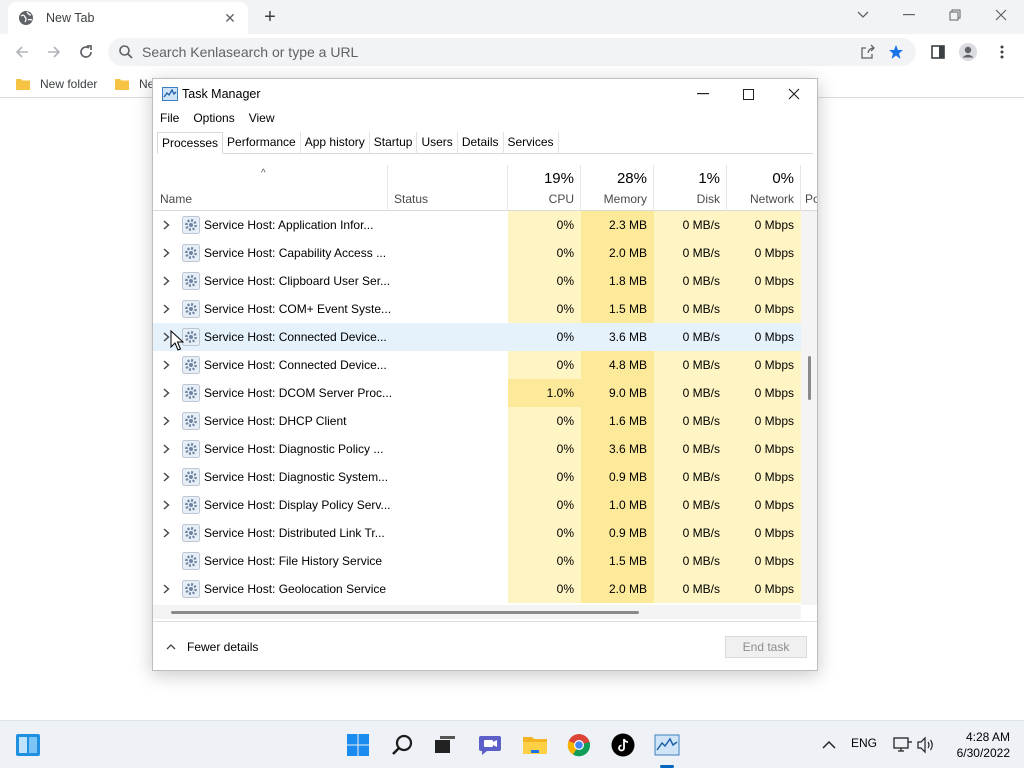 Image resolution: width=1024 pixels, height=768 pixels. Describe the element at coordinates (270, 17) in the screenshot. I see `new-tab-button: +` at that location.